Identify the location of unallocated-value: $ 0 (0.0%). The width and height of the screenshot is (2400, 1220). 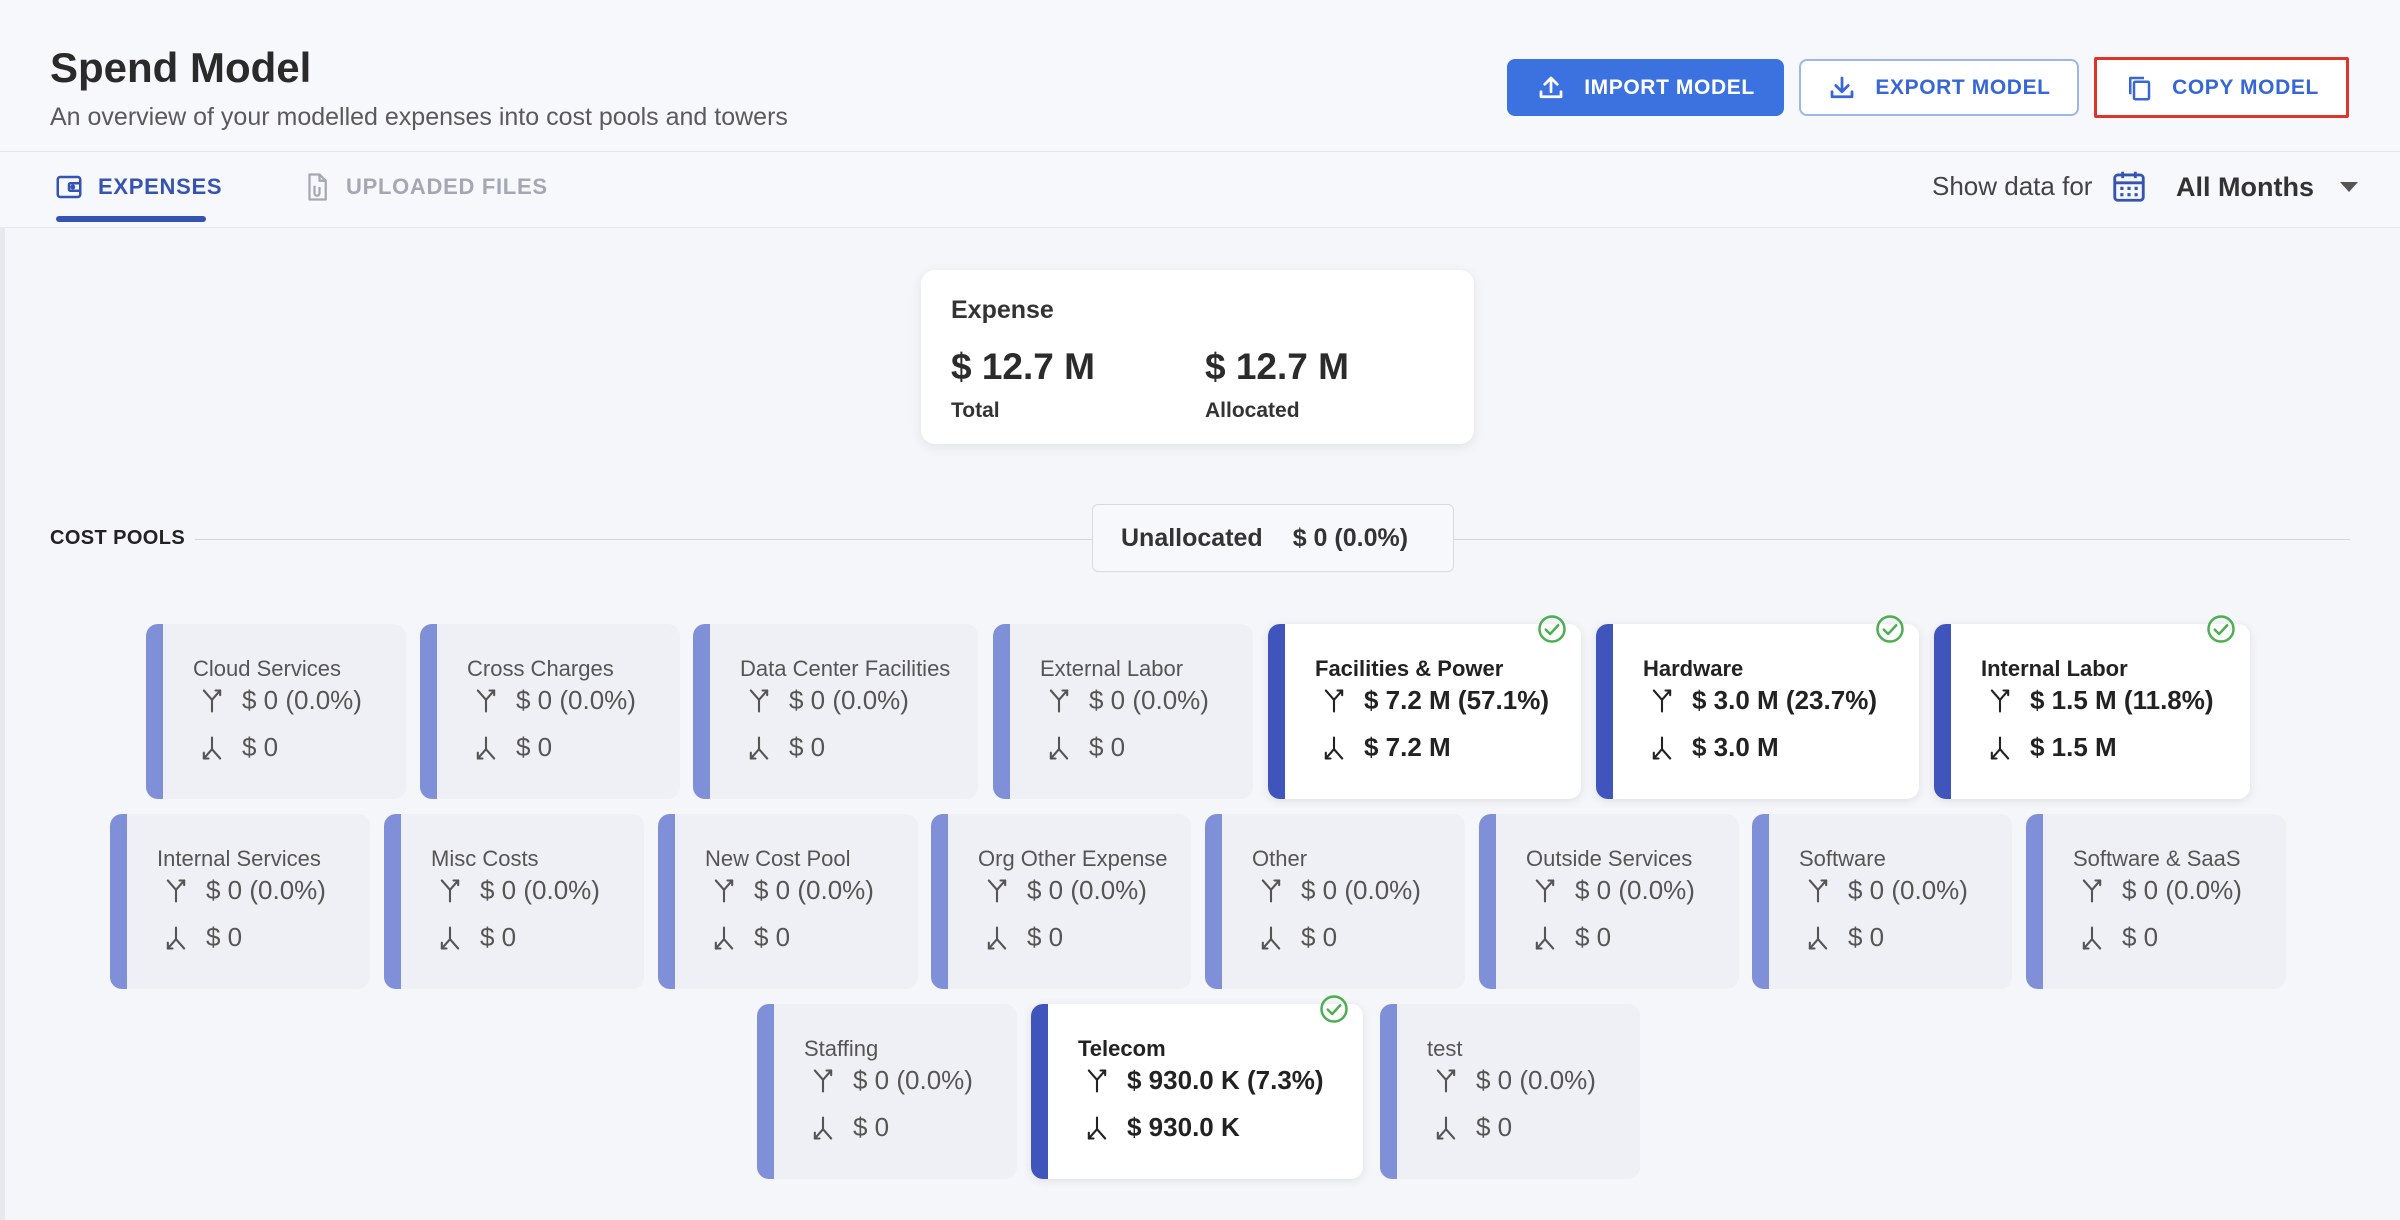
(1350, 537).